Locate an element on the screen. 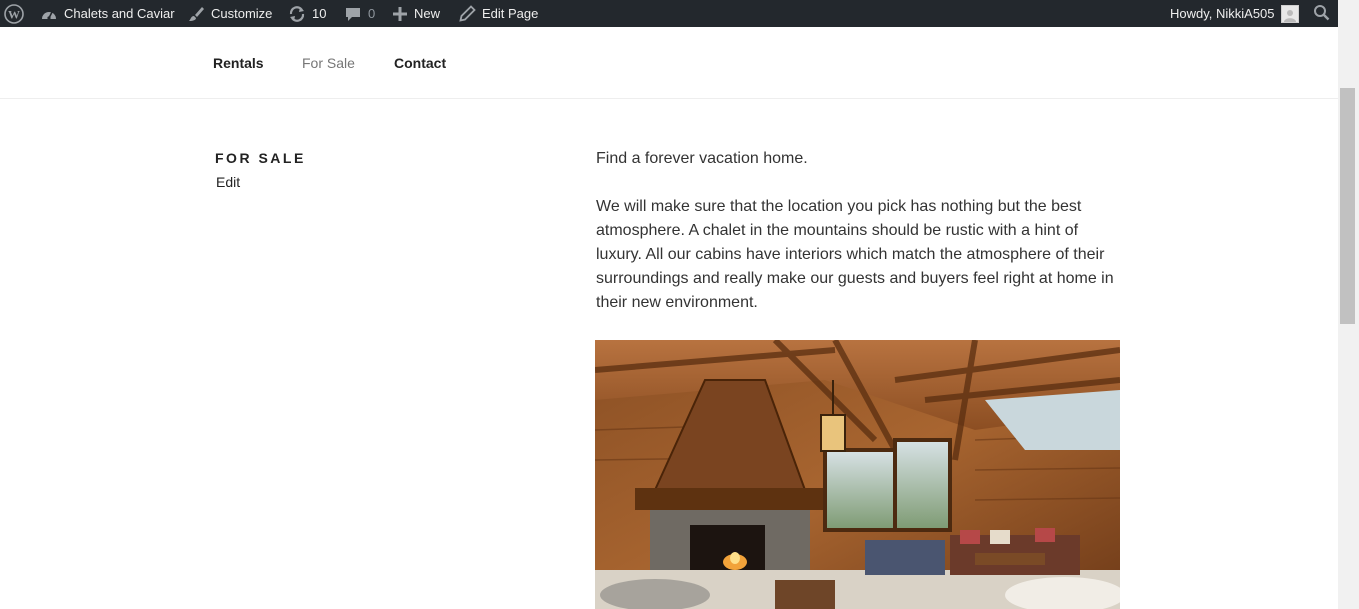  new-label: New is located at coordinates (427, 13).